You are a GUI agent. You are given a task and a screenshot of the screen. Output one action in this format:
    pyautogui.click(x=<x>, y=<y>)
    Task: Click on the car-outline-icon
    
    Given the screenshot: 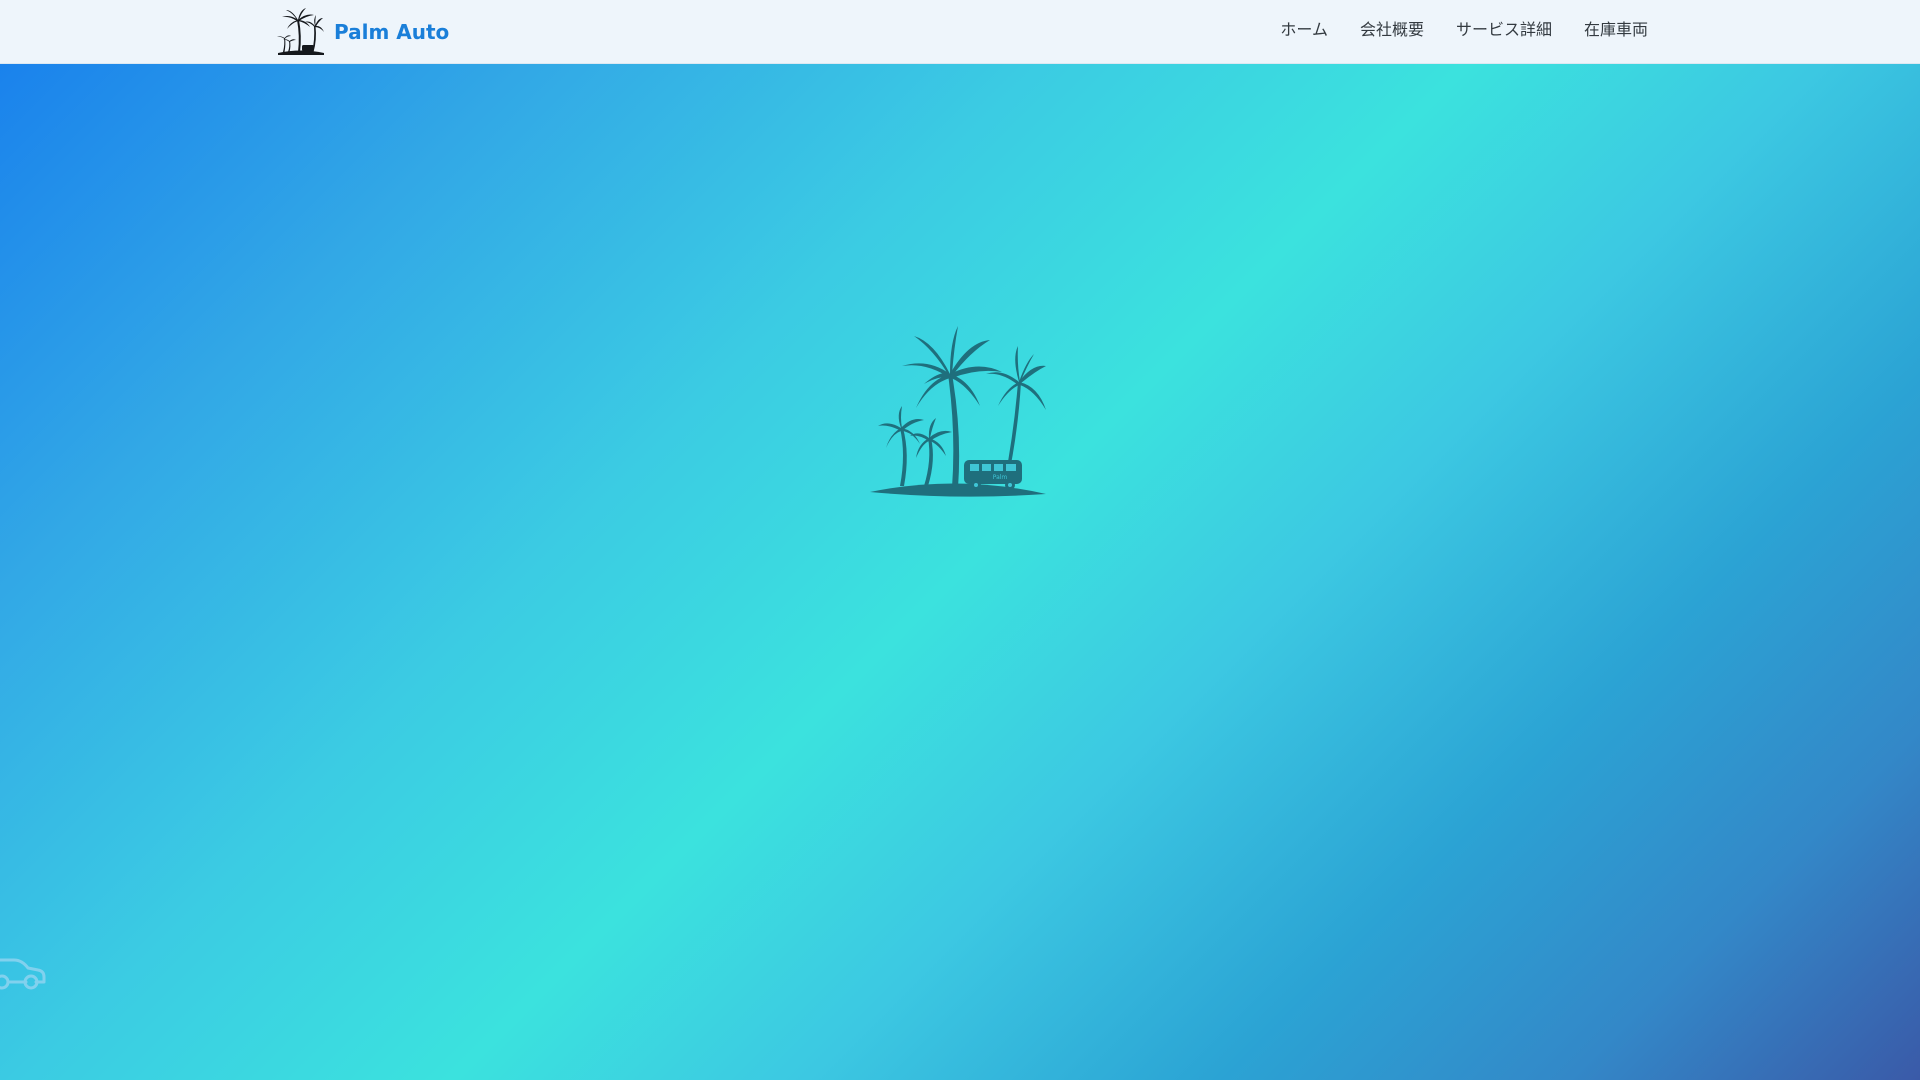 What is the action you would take?
    pyautogui.click(x=23, y=974)
    